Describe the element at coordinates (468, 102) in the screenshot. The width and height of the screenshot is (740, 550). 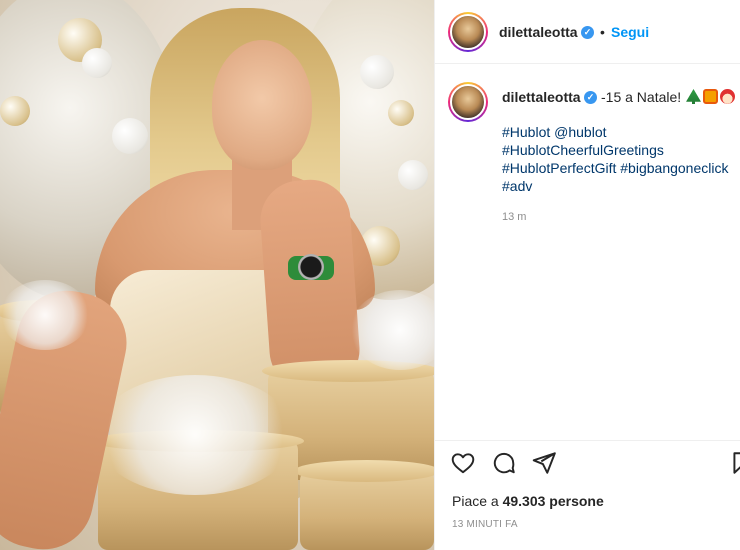
I see `caption-avatar` at that location.